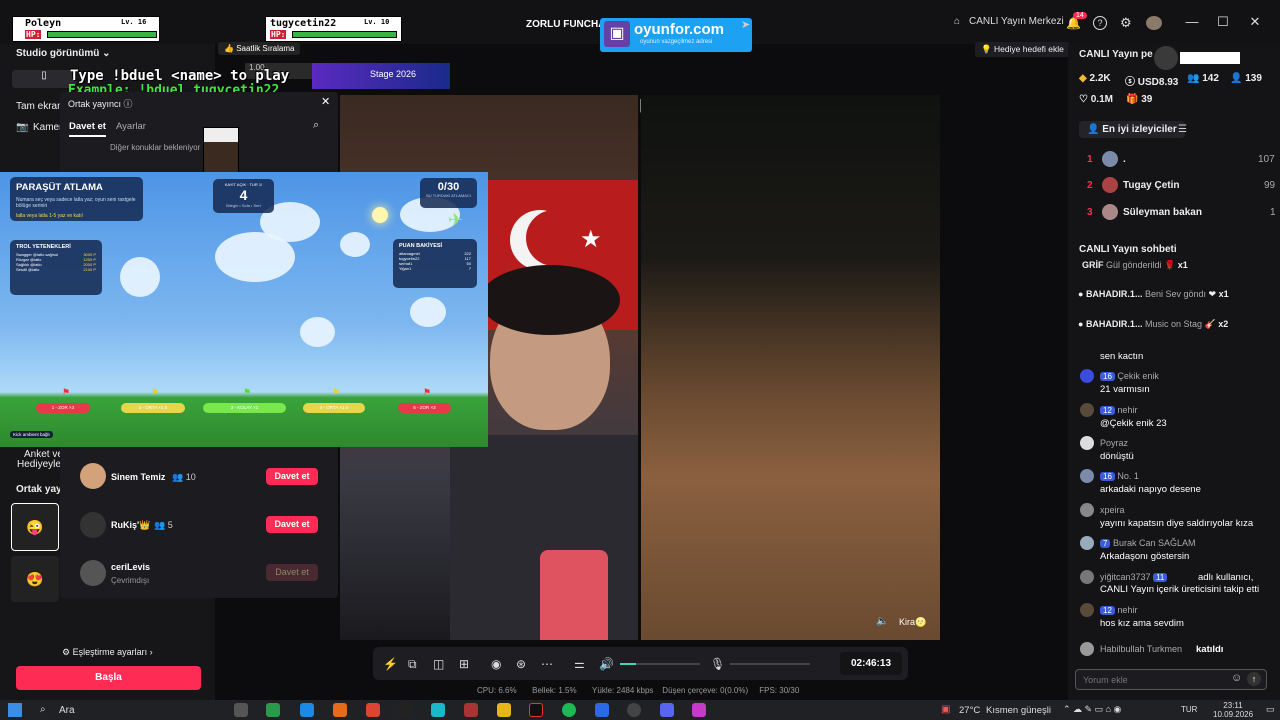 The height and width of the screenshot is (720, 1280). I want to click on list-icon: ☰, so click(1182, 129).